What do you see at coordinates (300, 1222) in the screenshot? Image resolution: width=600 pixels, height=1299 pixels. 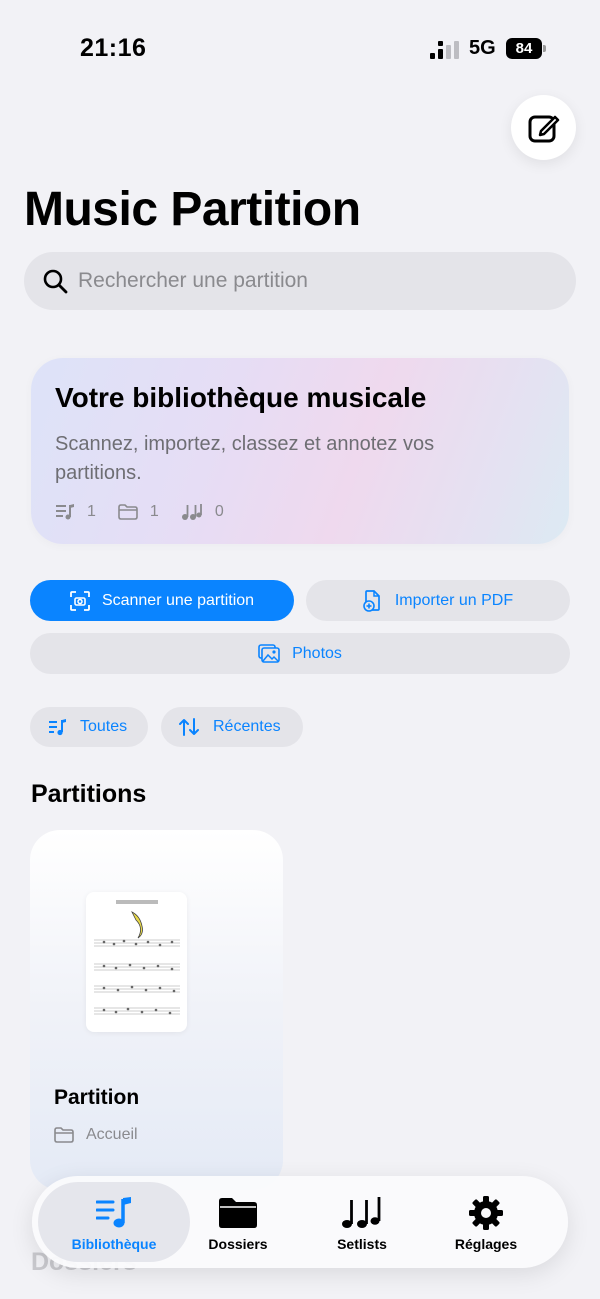 I see `tab-bar: Bibliothèque Dossiers Setlists Réglages` at bounding box center [300, 1222].